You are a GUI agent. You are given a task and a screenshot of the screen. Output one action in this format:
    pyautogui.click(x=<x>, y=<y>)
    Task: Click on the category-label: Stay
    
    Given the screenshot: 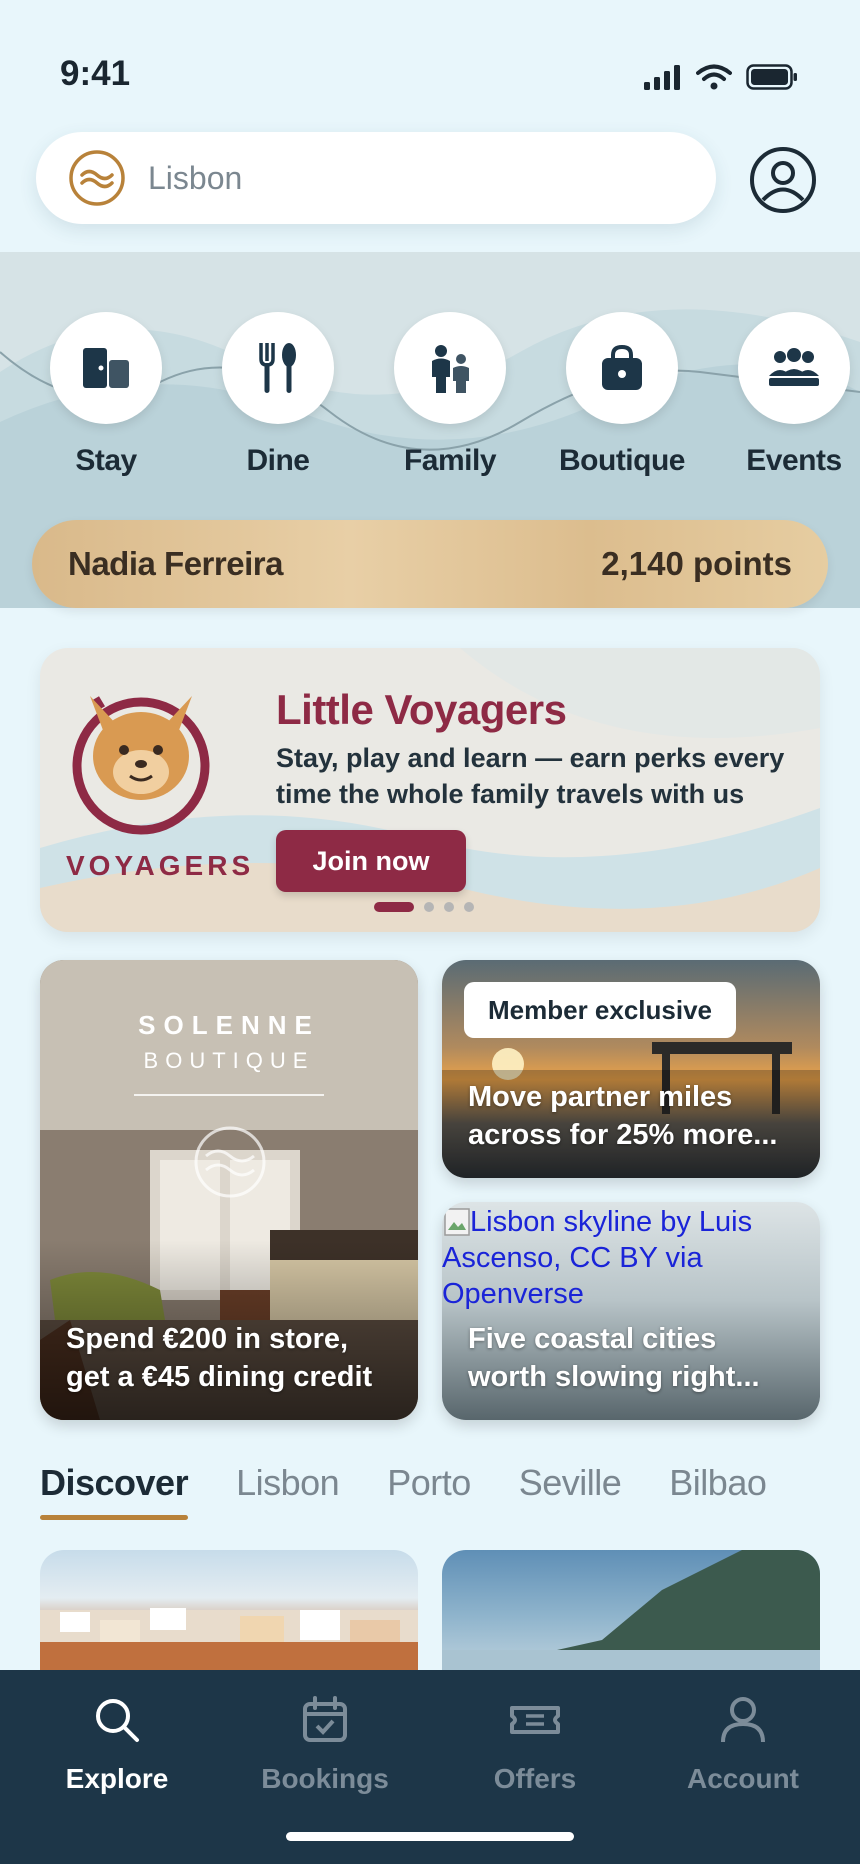 What is the action you would take?
    pyautogui.click(x=106, y=460)
    